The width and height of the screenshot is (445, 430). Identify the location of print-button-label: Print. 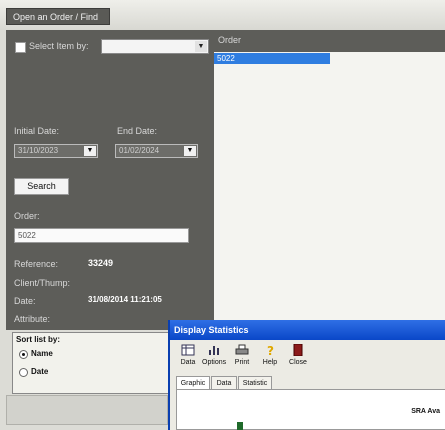
(242, 362).